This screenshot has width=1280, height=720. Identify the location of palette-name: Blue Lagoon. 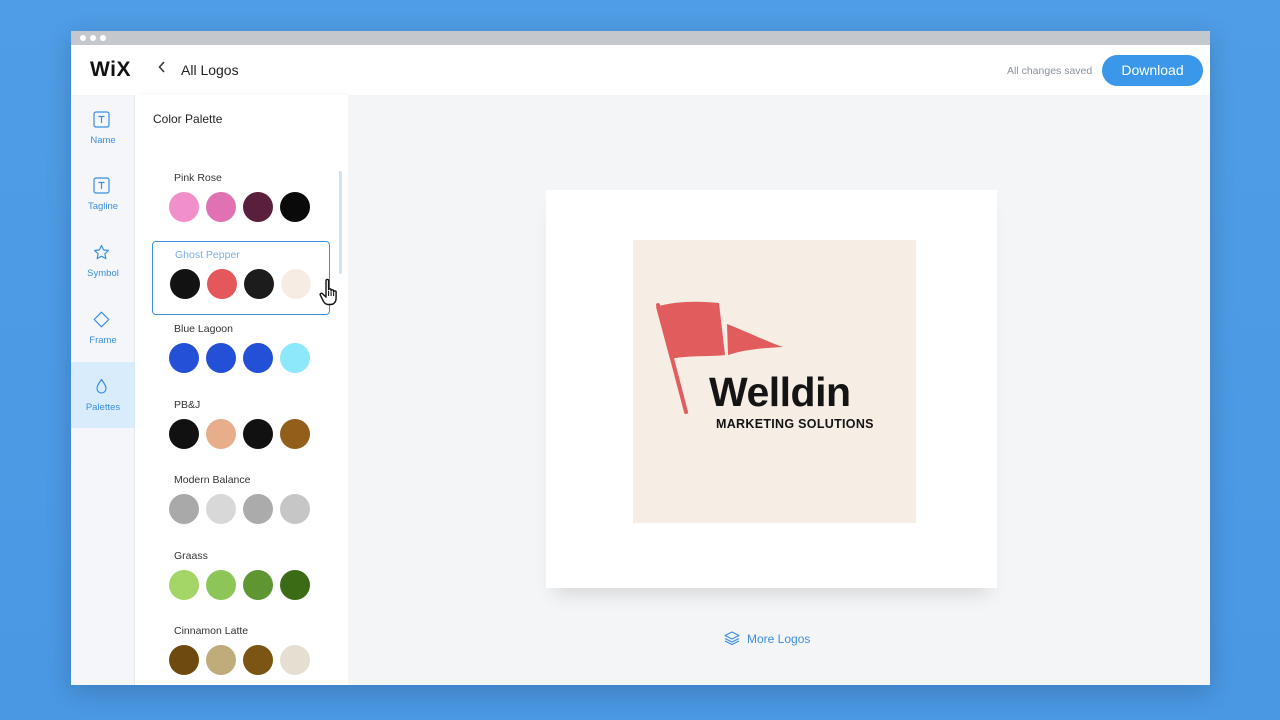
(203, 329).